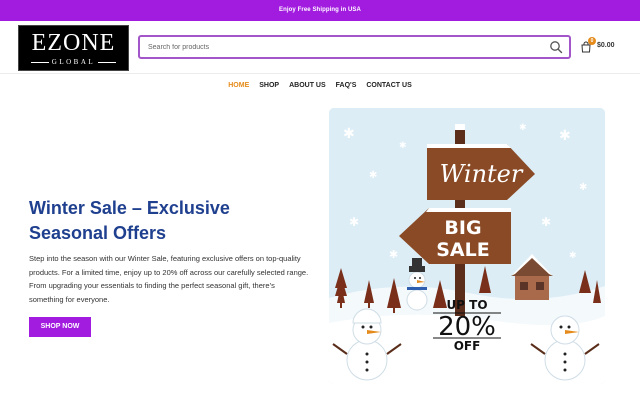  Describe the element at coordinates (482, 174) in the screenshot. I see `sign-winter-text: Winter` at that location.